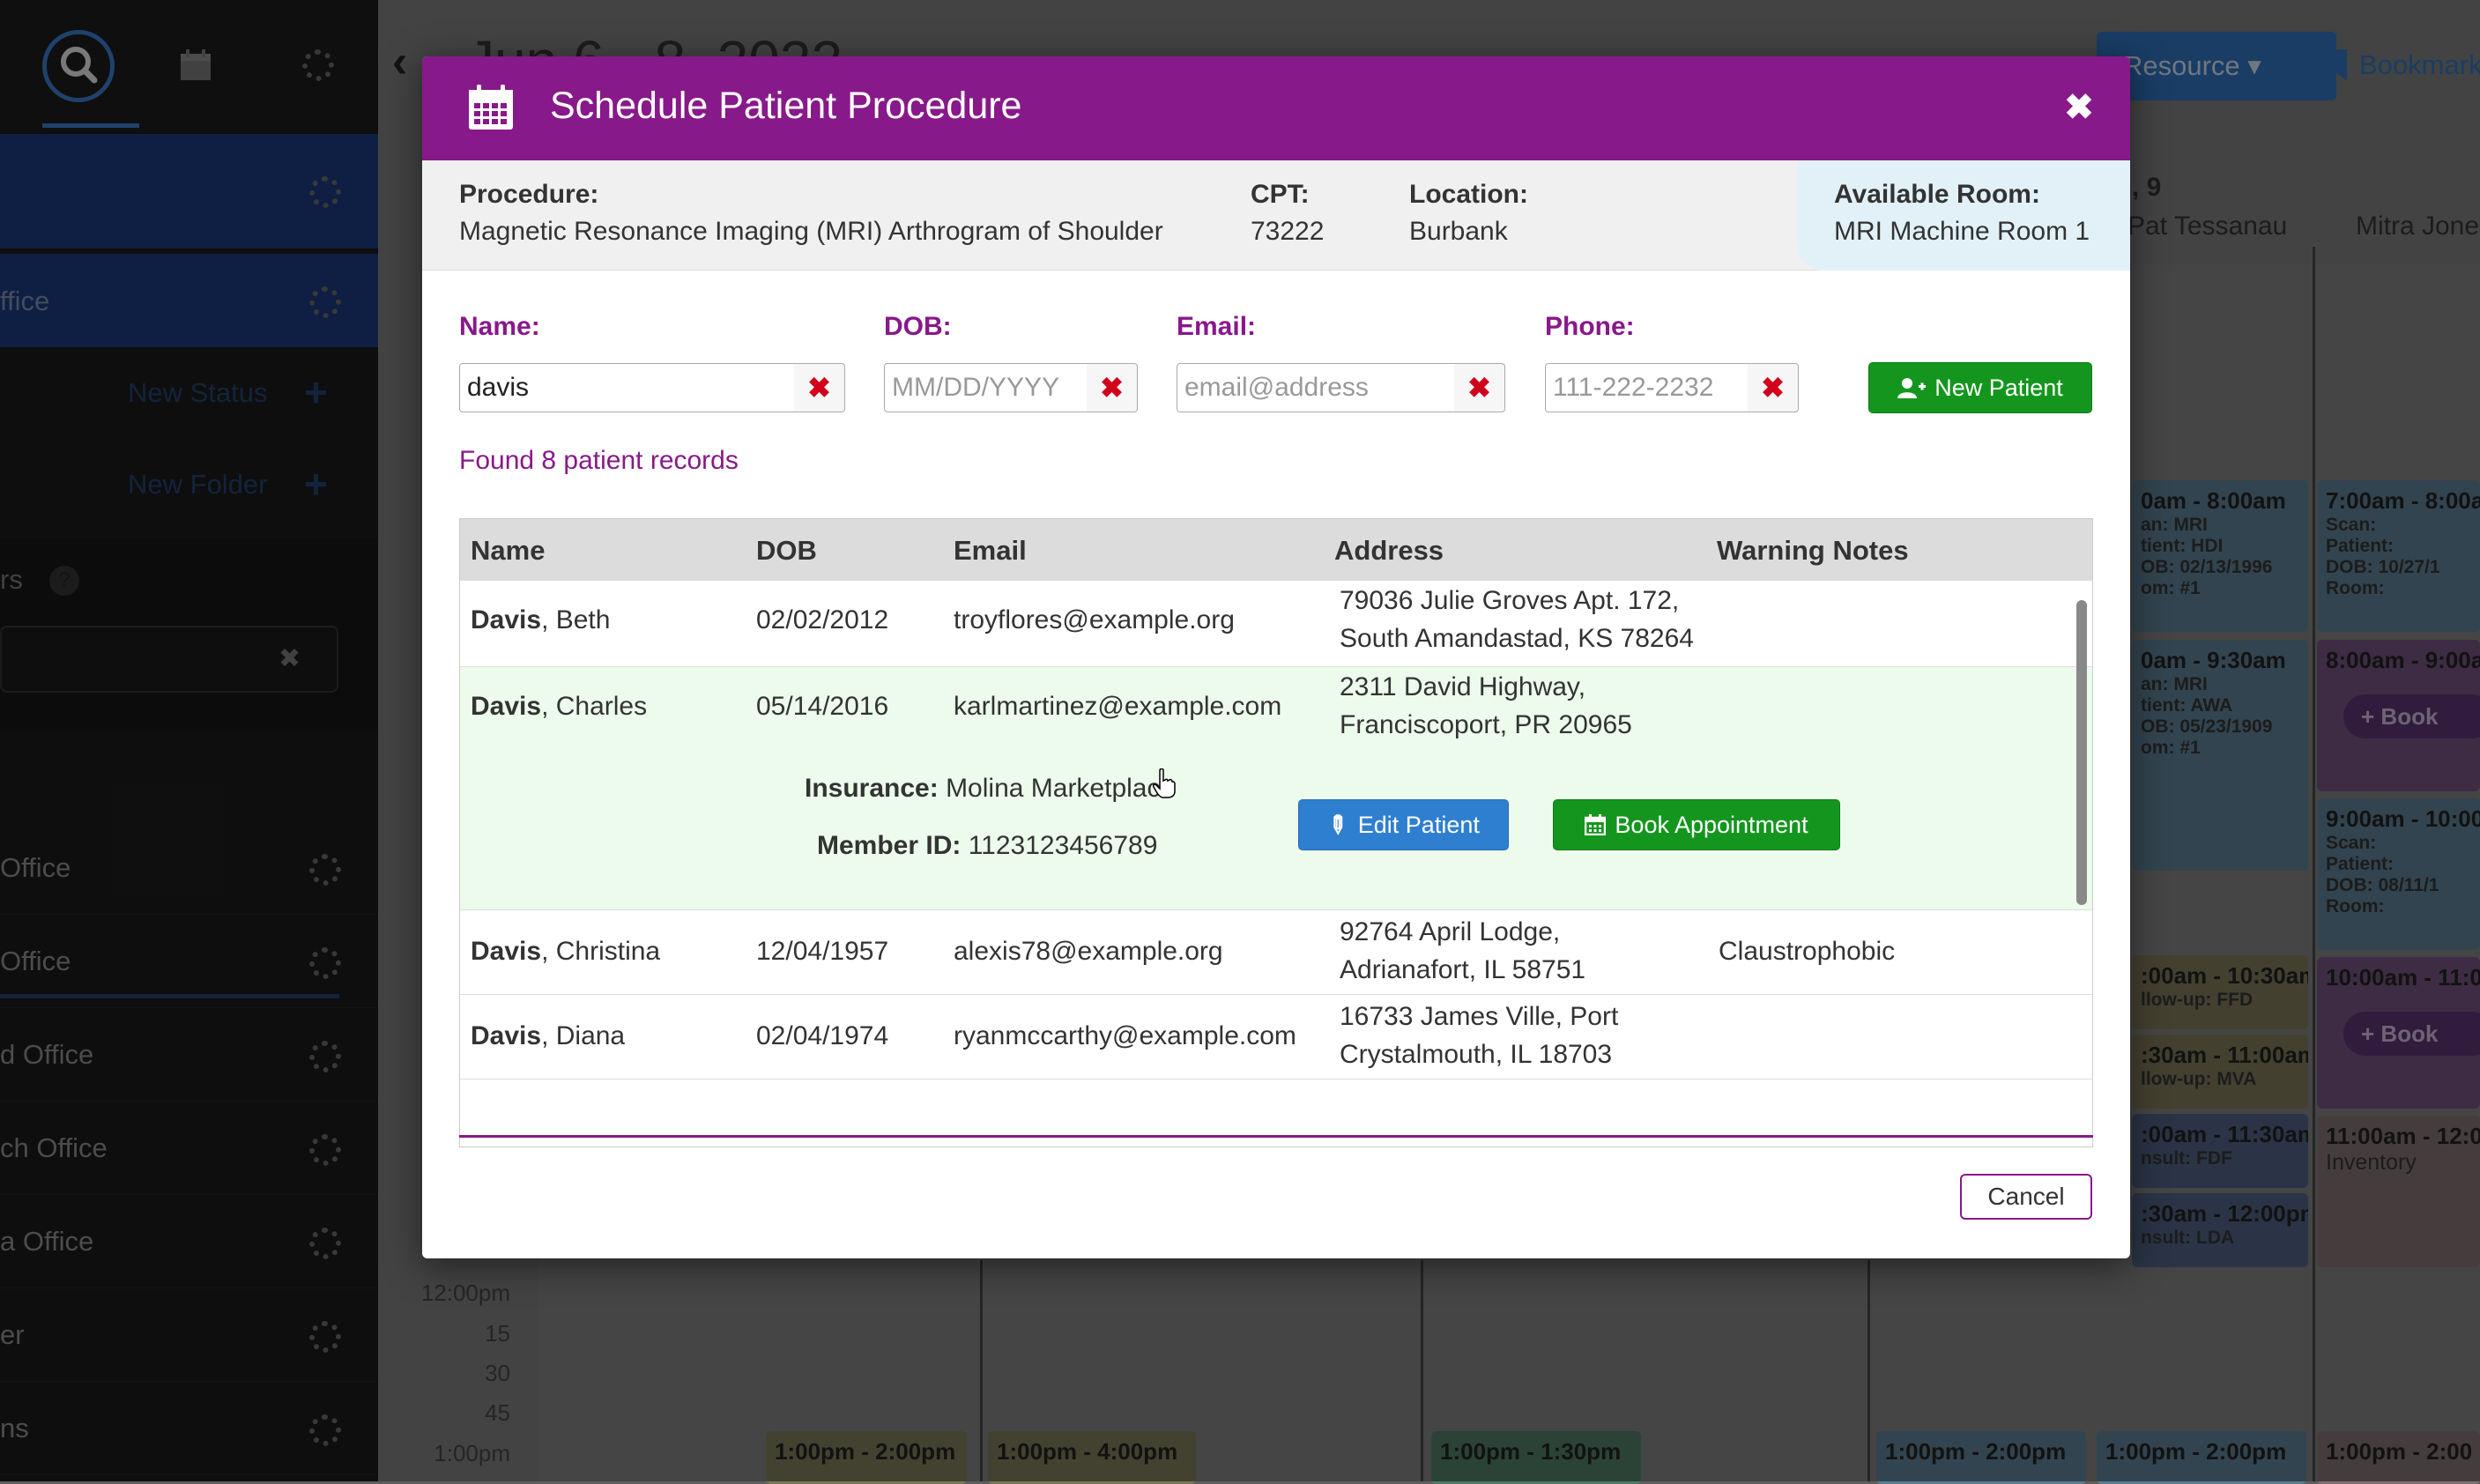 This screenshot has width=2480, height=1484. Describe the element at coordinates (822, 706) in the screenshot. I see `patient-dob: 05/14/2016` at that location.